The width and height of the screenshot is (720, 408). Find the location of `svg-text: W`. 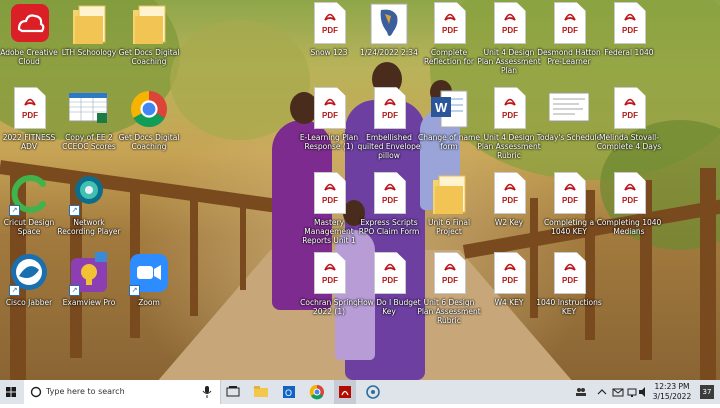

svg-text: W is located at coordinates (441, 107).